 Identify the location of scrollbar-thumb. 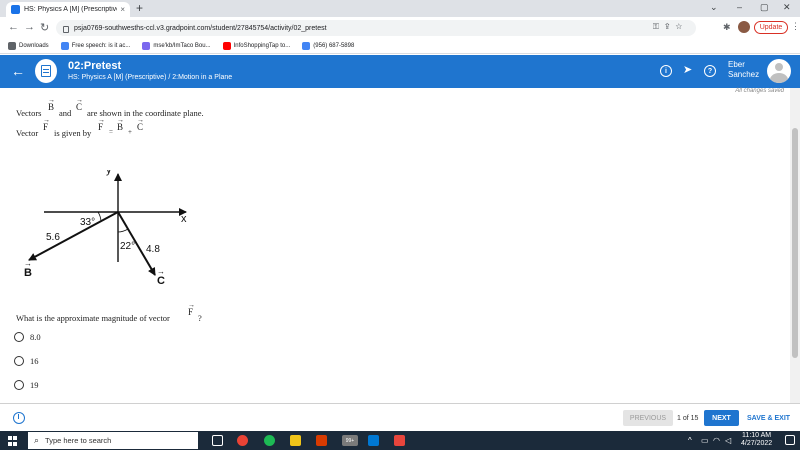
(795, 243).